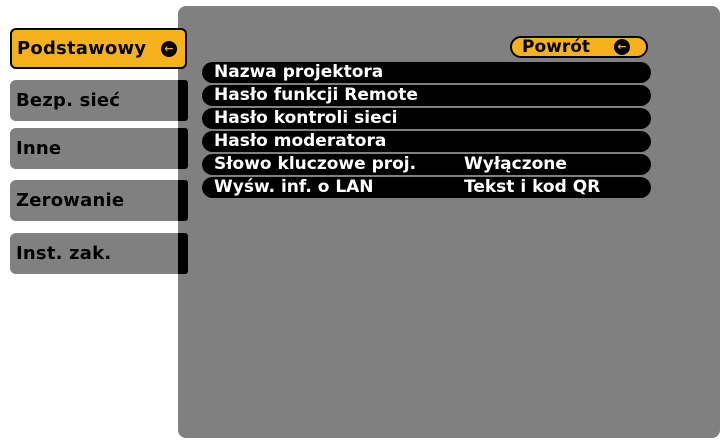 This screenshot has width=725, height=442. Describe the element at coordinates (294, 187) in the screenshot. I see `menu-item-label: Wyśw. inf. o LAN` at that location.